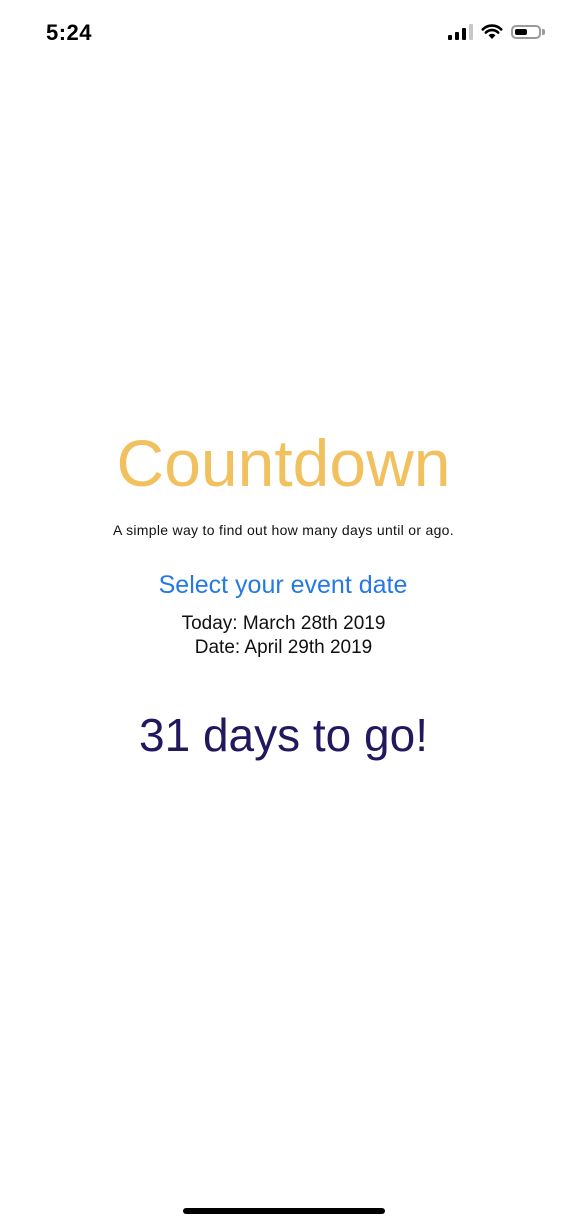 Image resolution: width=567 pixels, height=1228 pixels. Describe the element at coordinates (283, 33) in the screenshot. I see `status-bar: 5:24` at that location.